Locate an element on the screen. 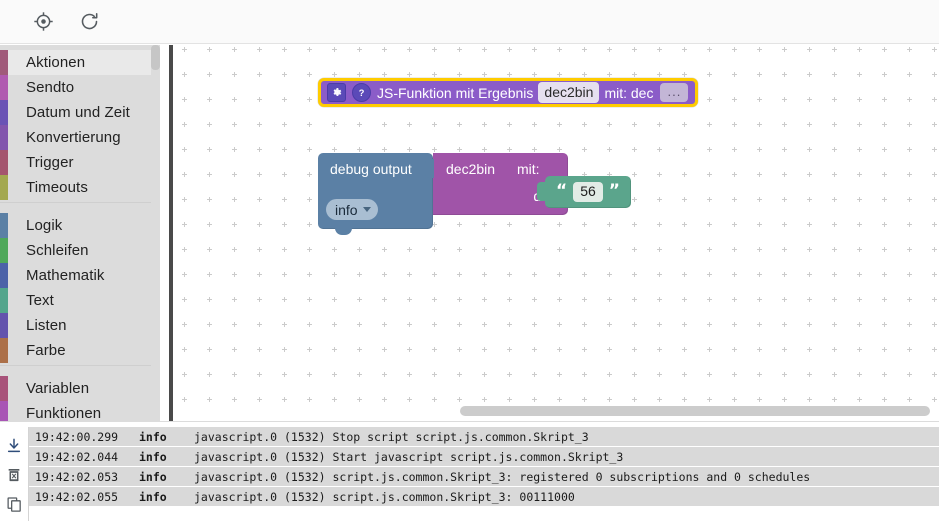 The image size is (939, 521). sidebar-item-label: Aktionen is located at coordinates (56, 62).